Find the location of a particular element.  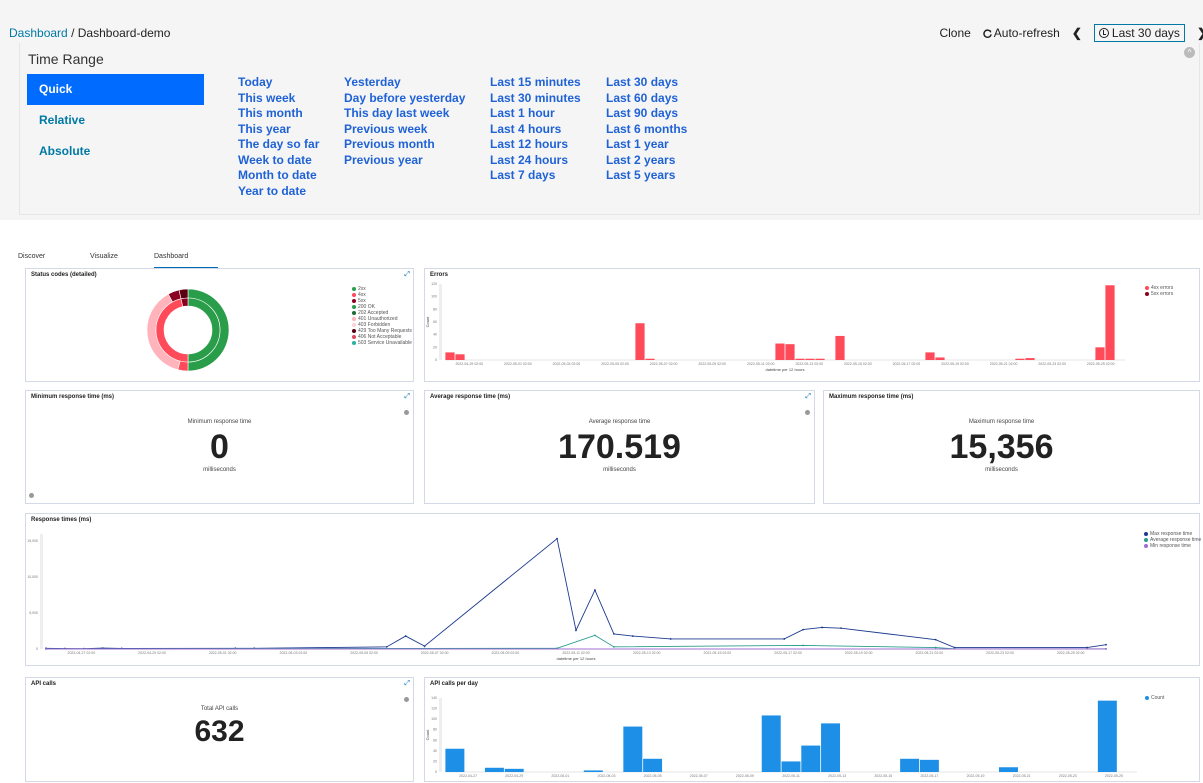

chevron-right-icon: ❯ is located at coordinates (1200, 33).